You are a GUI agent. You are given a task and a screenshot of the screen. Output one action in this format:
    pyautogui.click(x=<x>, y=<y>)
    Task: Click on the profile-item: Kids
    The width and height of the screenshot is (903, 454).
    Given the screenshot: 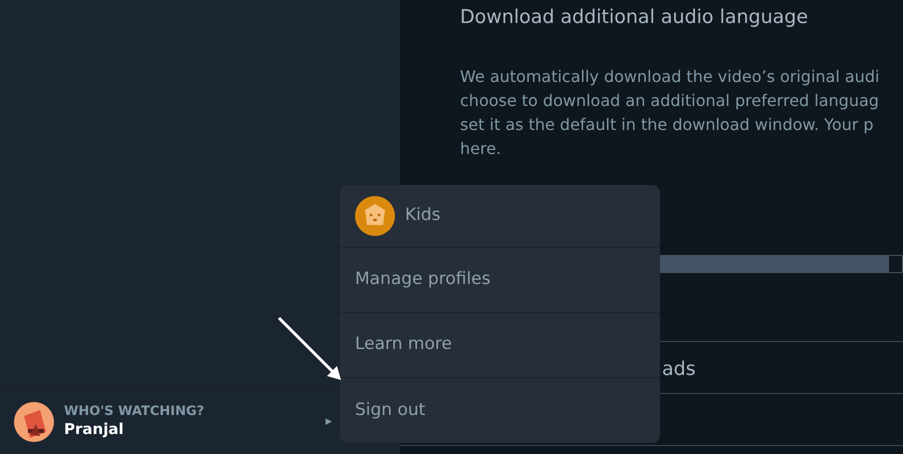 What is the action you would take?
    pyautogui.click(x=500, y=216)
    